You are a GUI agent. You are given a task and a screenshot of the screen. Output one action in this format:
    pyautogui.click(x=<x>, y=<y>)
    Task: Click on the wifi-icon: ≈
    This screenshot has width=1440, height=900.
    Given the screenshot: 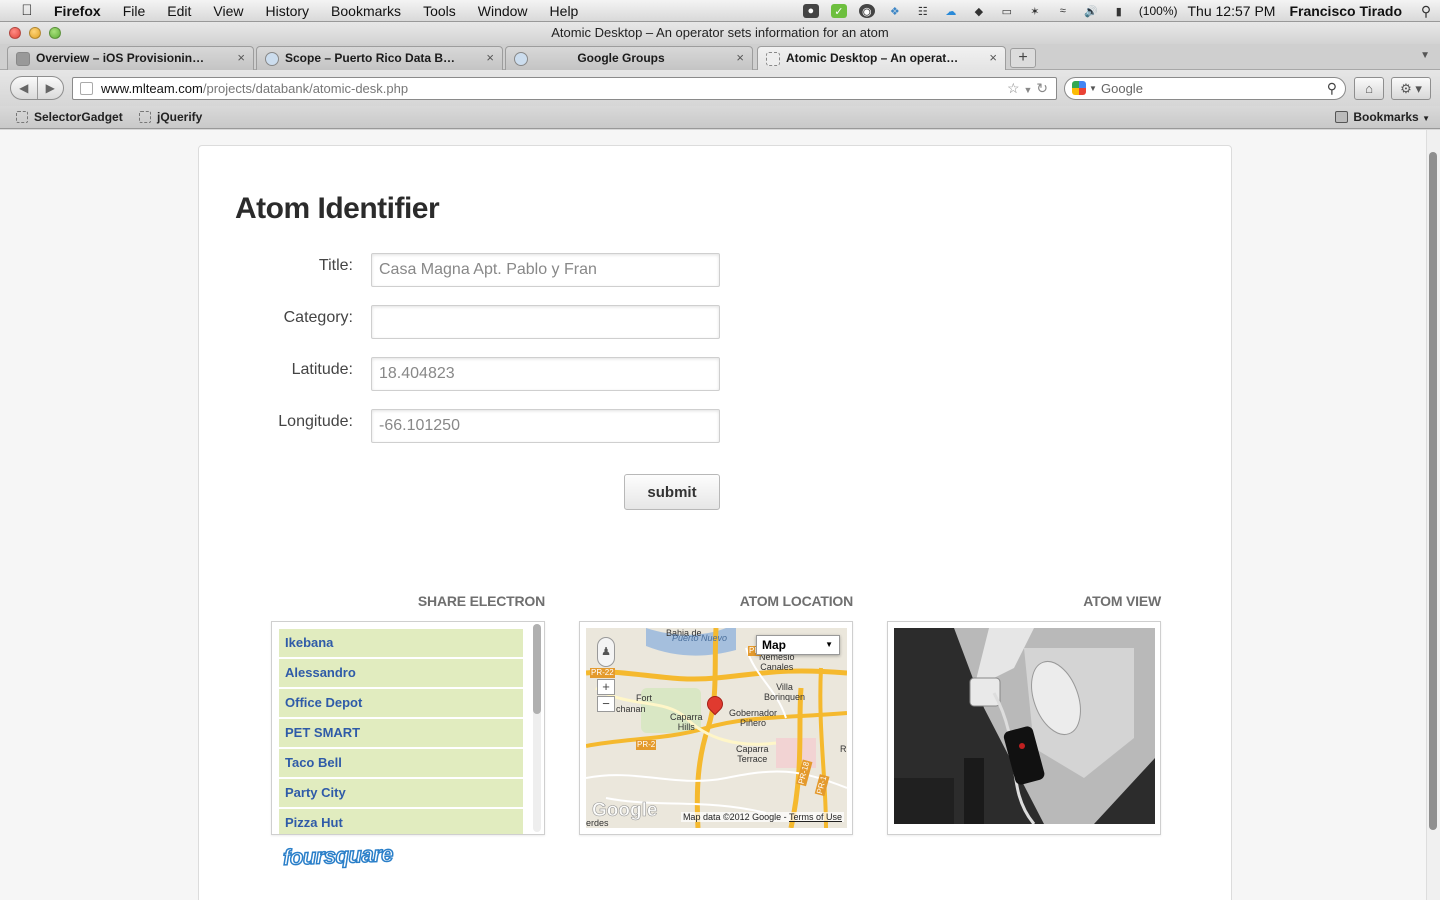 What is the action you would take?
    pyautogui.click(x=1063, y=11)
    